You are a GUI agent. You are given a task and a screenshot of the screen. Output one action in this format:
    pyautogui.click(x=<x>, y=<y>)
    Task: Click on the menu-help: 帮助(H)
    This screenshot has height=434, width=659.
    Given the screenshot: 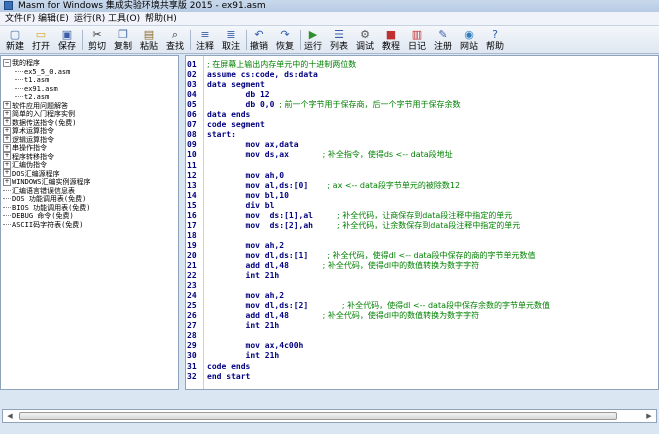 What is the action you would take?
    pyautogui.click(x=161, y=19)
    